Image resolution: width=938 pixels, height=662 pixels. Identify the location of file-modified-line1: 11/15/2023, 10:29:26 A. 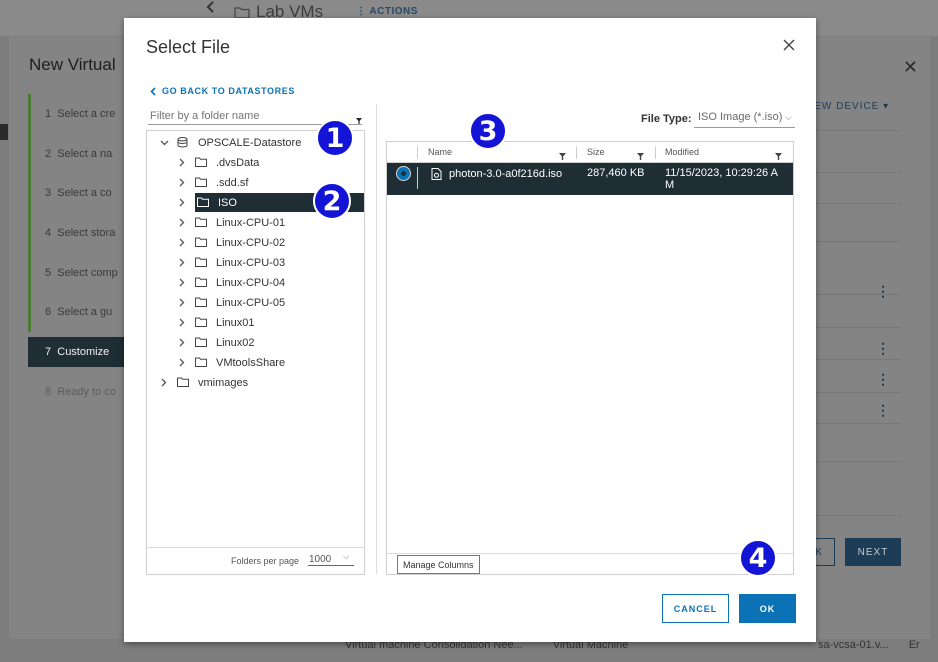
(721, 173).